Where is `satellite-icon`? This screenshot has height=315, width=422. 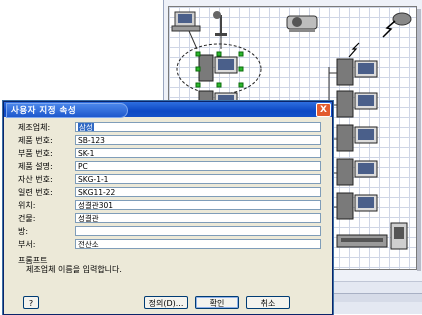 satellite-icon is located at coordinates (397, 25).